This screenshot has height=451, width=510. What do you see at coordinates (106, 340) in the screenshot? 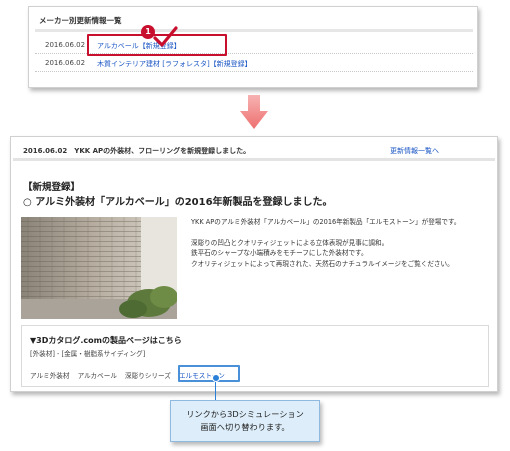
I see `catalog-title: ▼3Dカタログ.comの製品ページはこちら` at bounding box center [106, 340].